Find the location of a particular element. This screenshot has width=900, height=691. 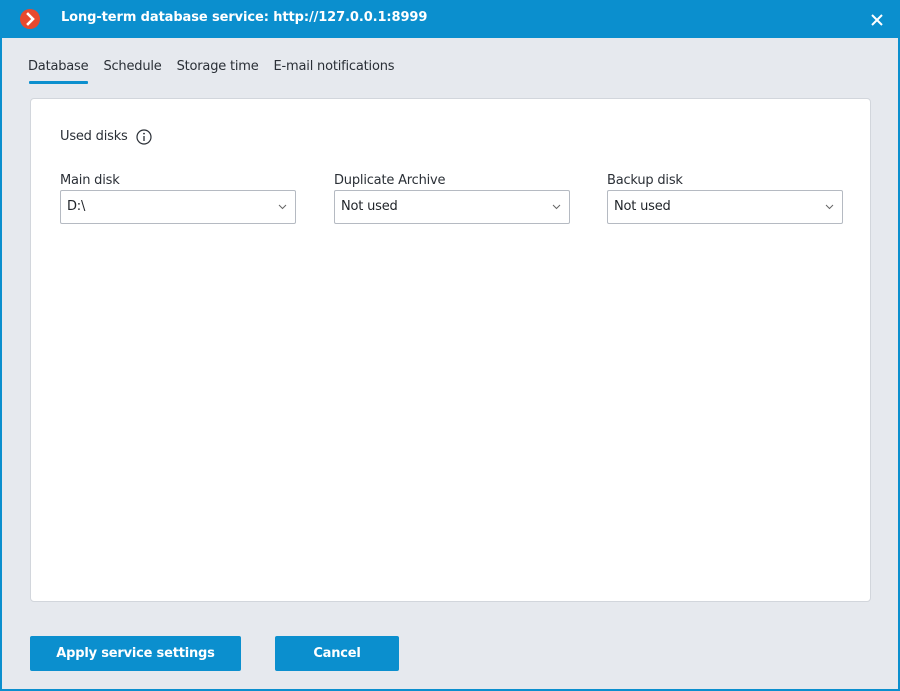

duplicate-archive-select: Not used is located at coordinates (452, 207).